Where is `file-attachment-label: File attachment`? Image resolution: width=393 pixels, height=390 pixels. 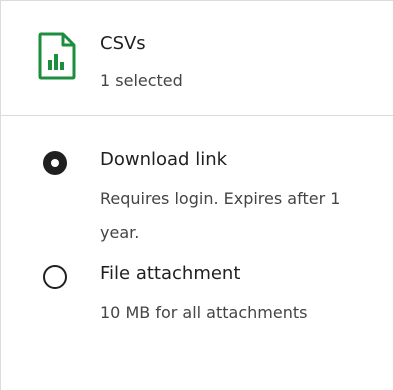 file-attachment-label: File attachment is located at coordinates (170, 273).